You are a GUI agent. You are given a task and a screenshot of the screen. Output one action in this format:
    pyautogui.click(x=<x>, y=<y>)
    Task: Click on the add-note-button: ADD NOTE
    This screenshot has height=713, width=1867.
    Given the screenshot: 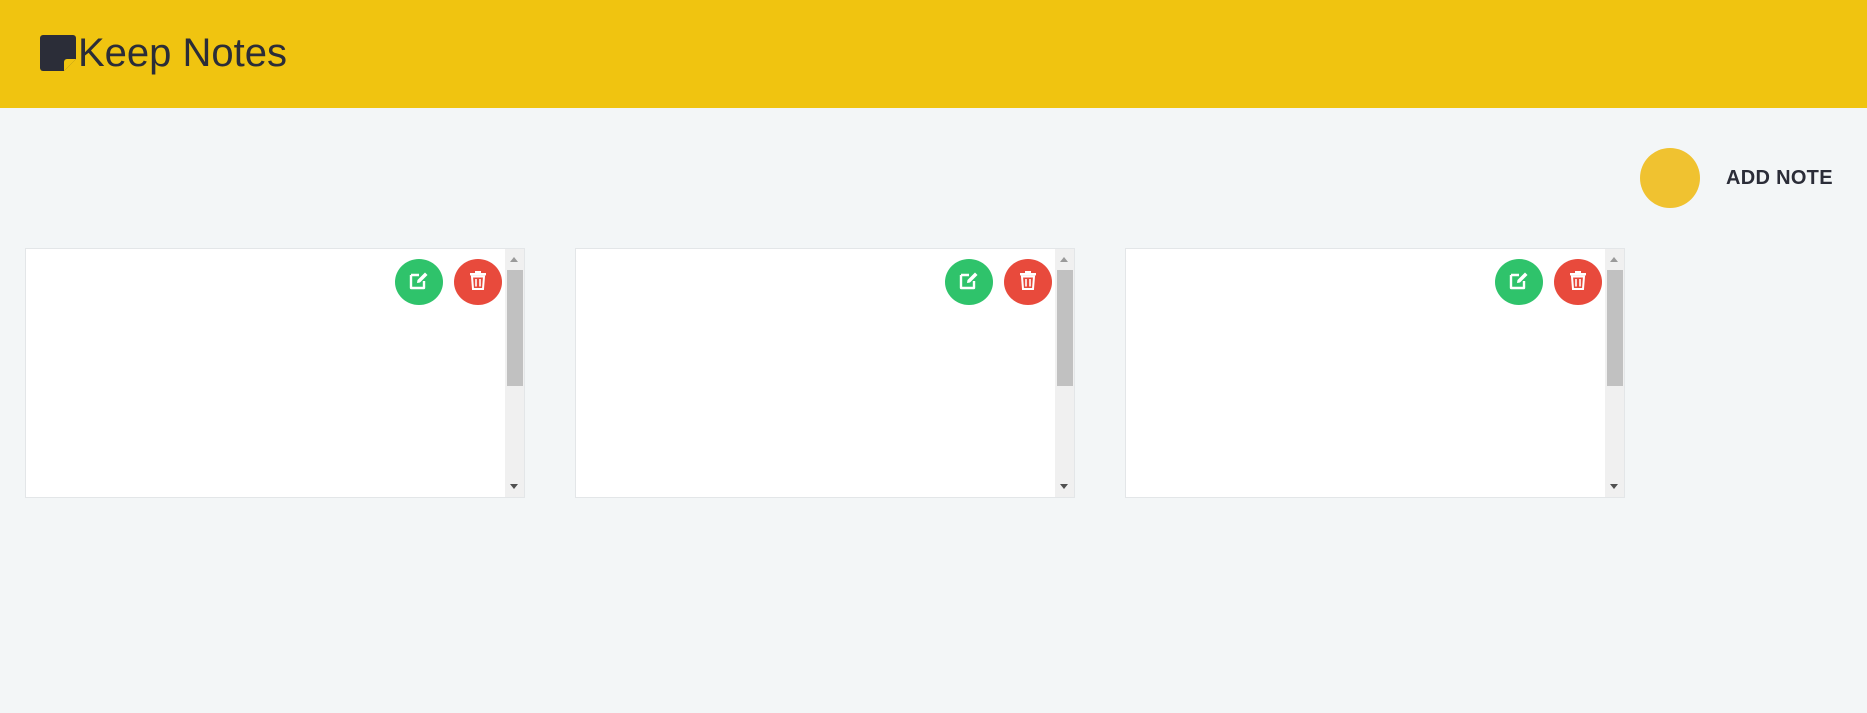 What is the action you would take?
    pyautogui.click(x=1736, y=178)
    